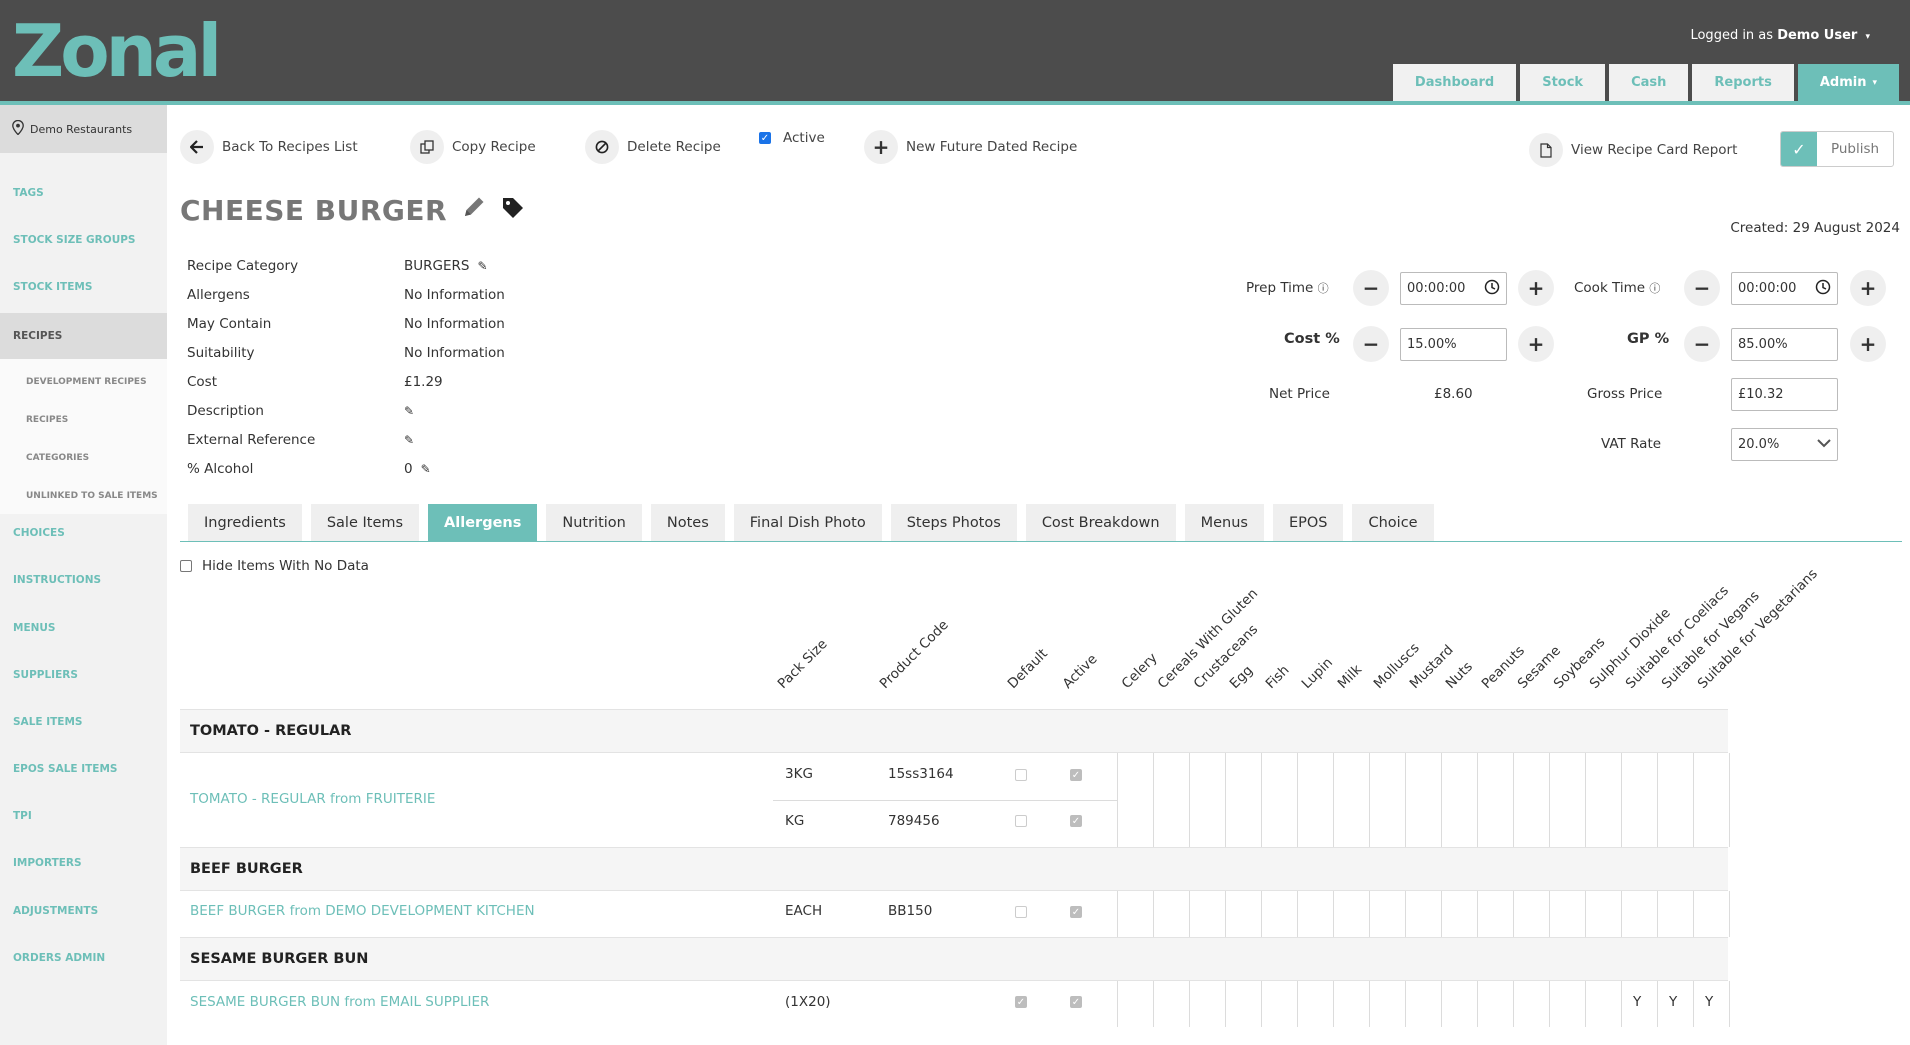 This screenshot has width=1910, height=1045. What do you see at coordinates (83, 958) in the screenshot?
I see `sidebar-item-orders-admin: ORDERS ADMIN` at bounding box center [83, 958].